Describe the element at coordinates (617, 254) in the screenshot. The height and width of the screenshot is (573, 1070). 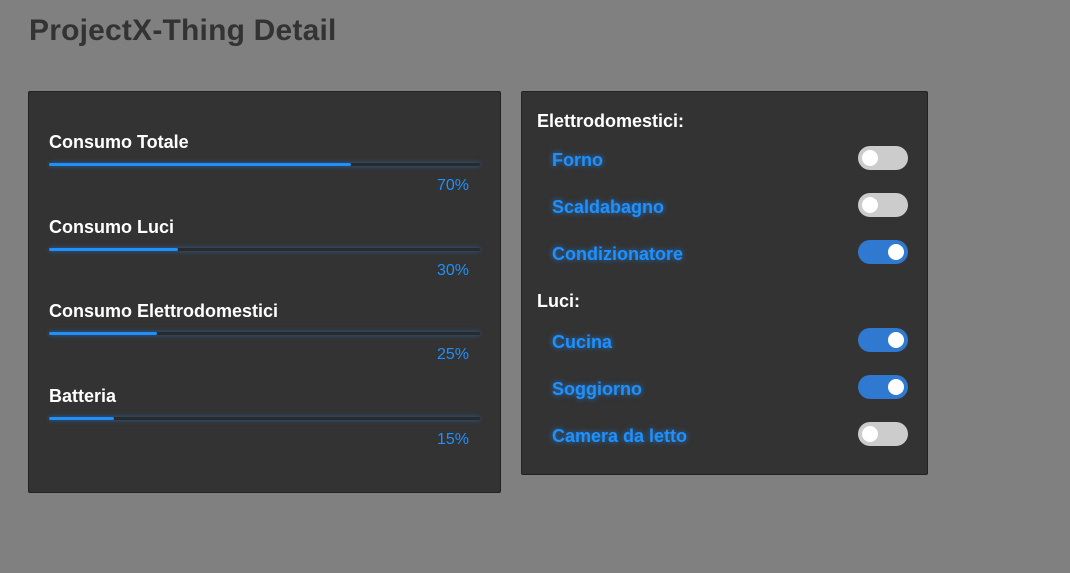
I see `device-label: Condizionatore` at that location.